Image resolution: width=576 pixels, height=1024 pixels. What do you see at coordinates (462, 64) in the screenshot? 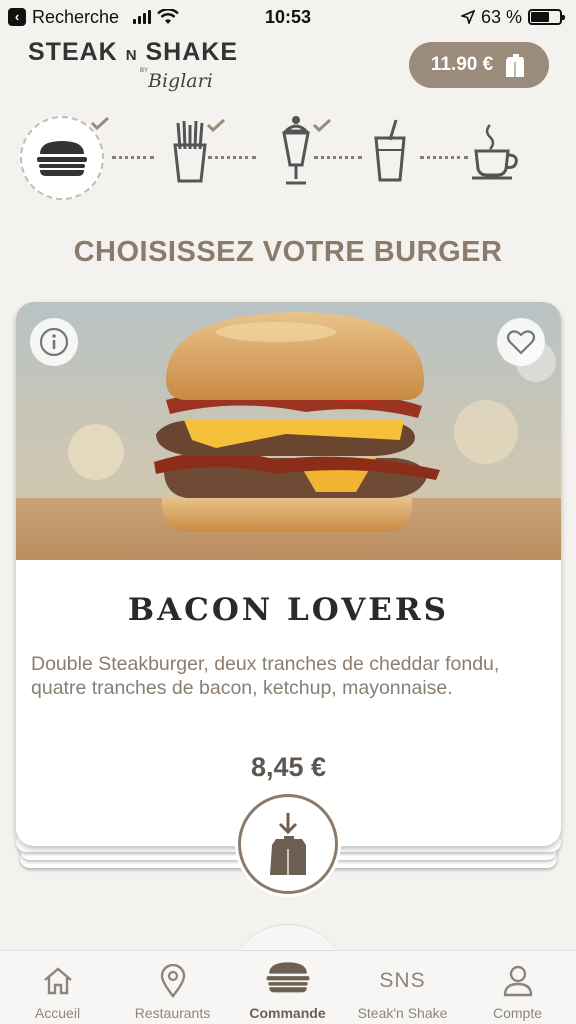
I see `cart-total: 11.90 €` at bounding box center [462, 64].